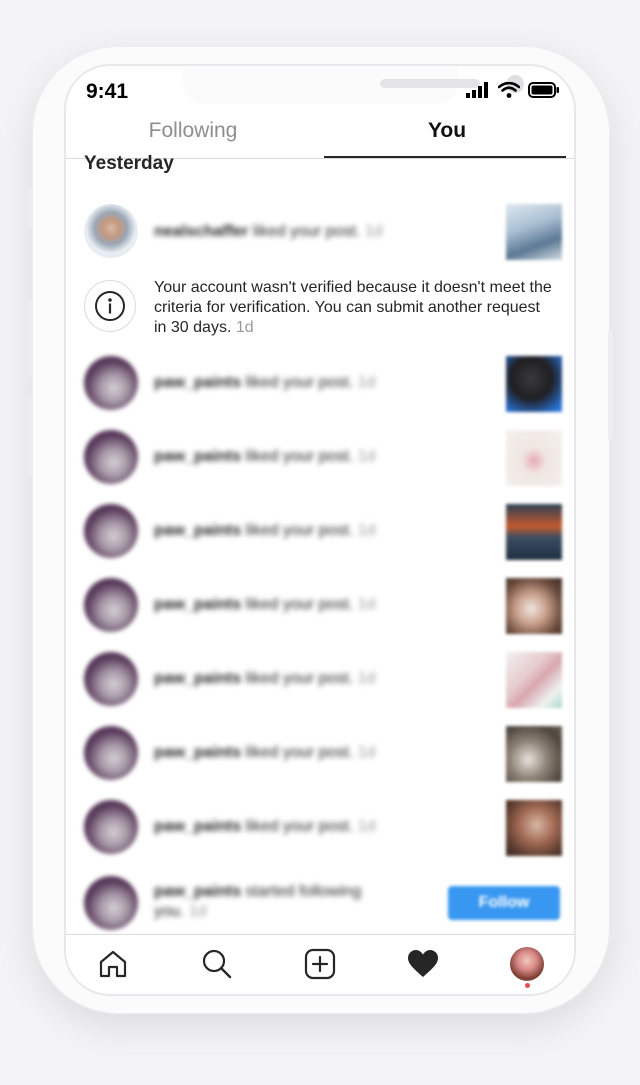 The height and width of the screenshot is (1085, 640). What do you see at coordinates (29, 339) in the screenshot?
I see `phone-volume-up` at bounding box center [29, 339].